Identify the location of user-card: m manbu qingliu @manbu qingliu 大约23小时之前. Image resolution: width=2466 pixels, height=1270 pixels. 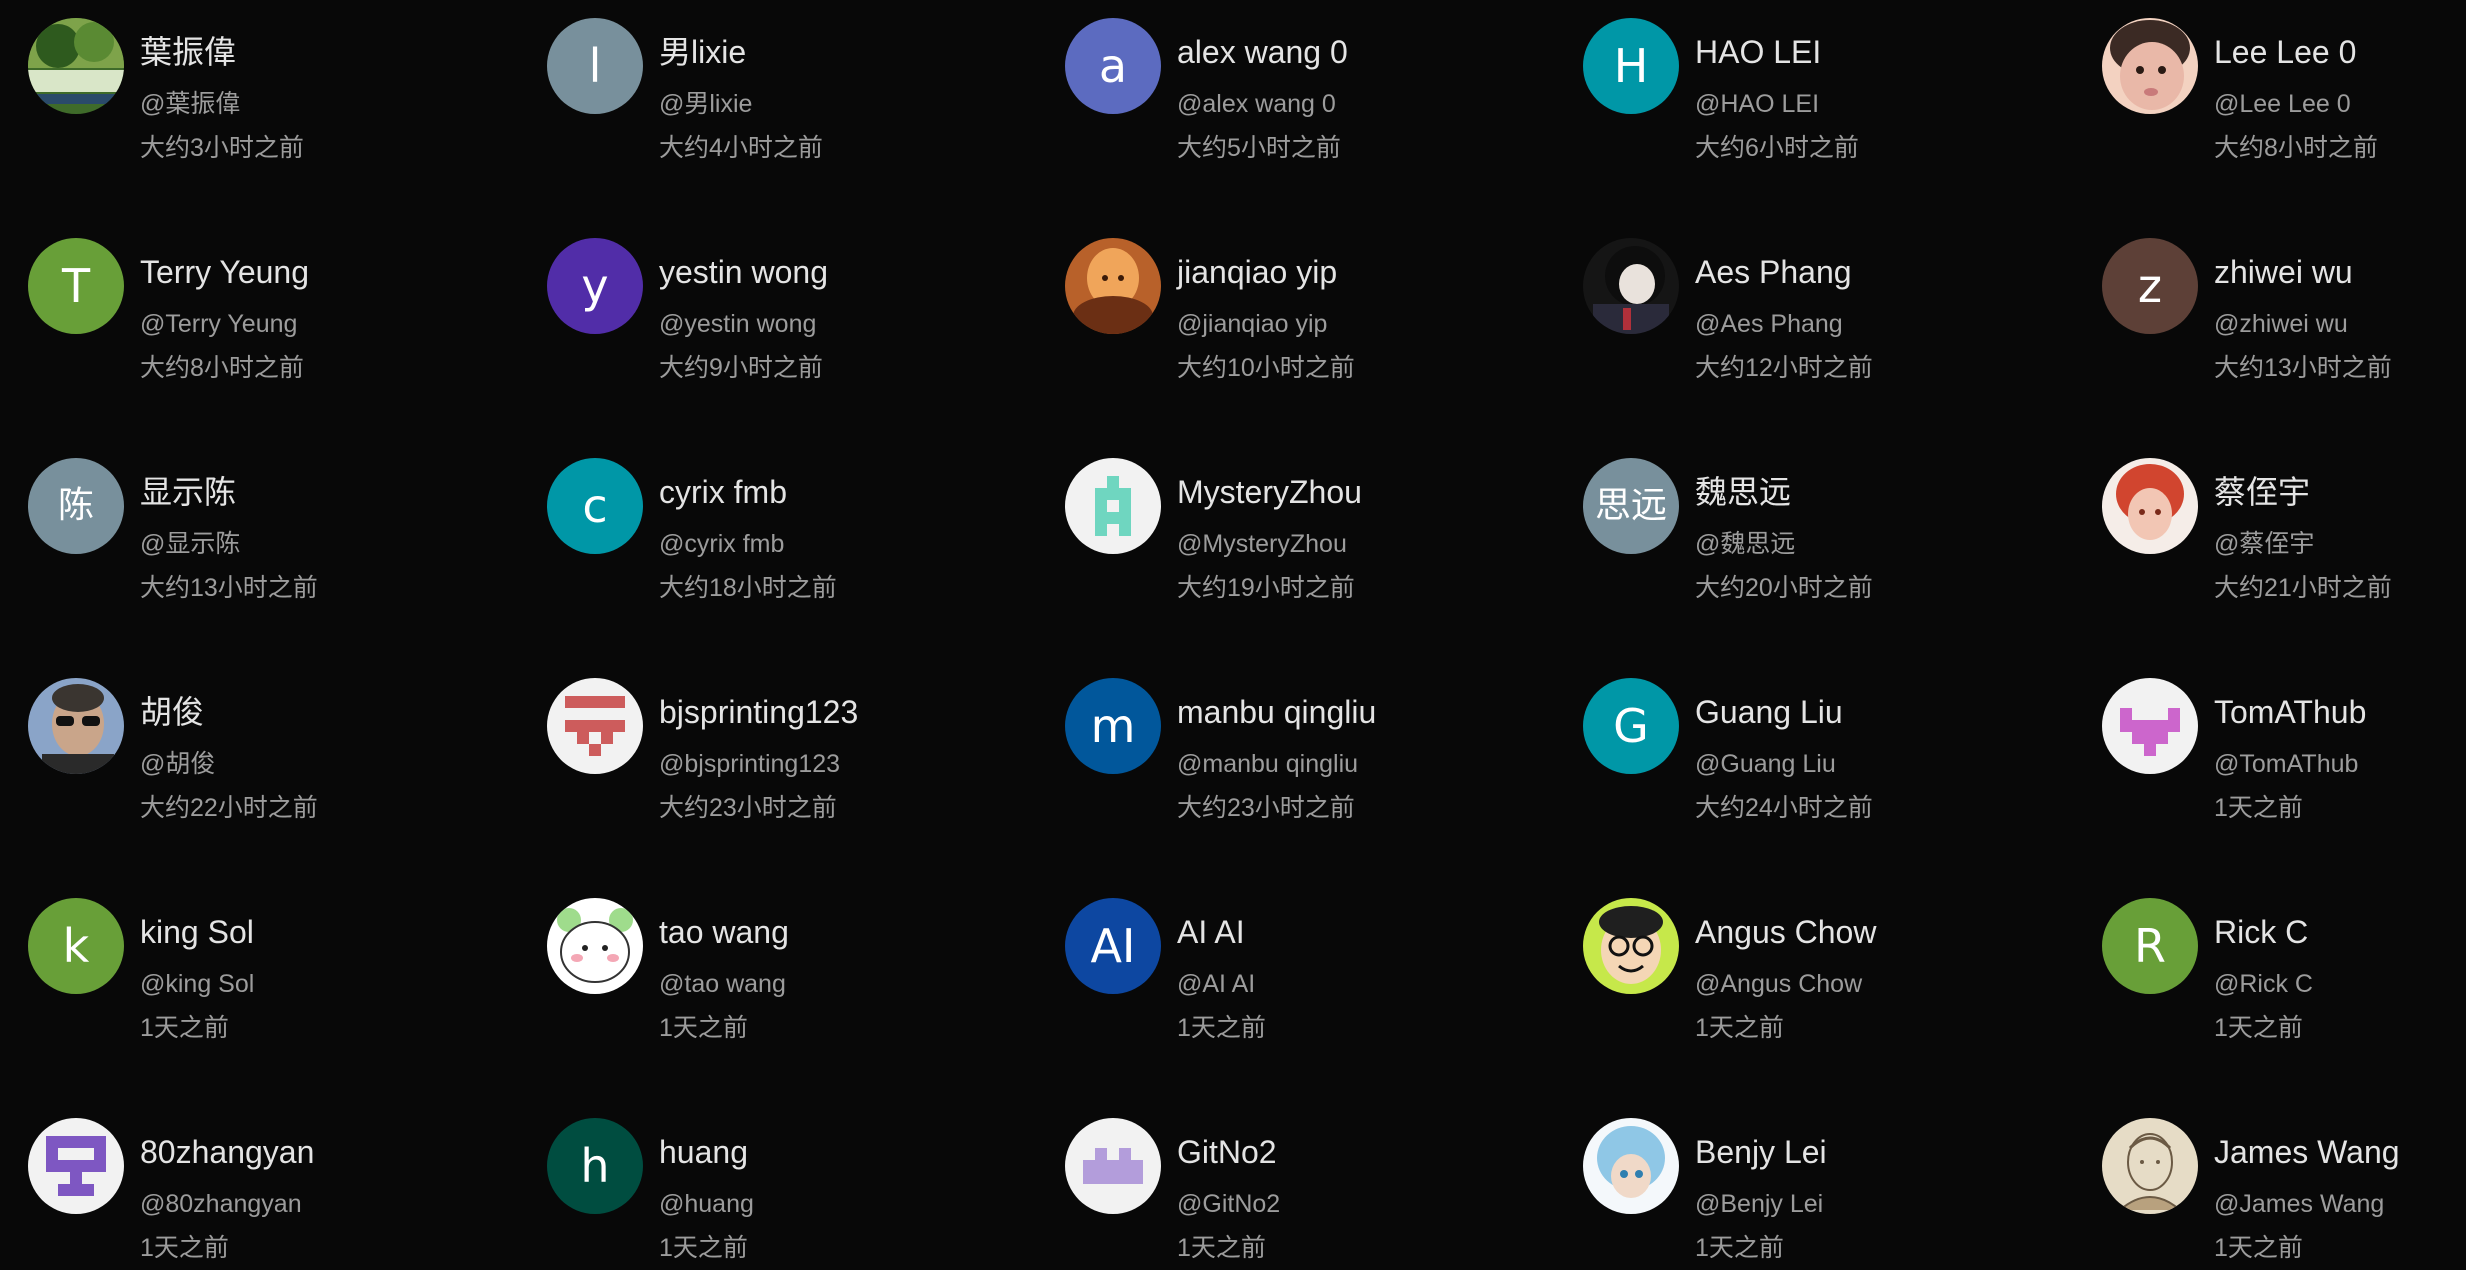
(1315, 758).